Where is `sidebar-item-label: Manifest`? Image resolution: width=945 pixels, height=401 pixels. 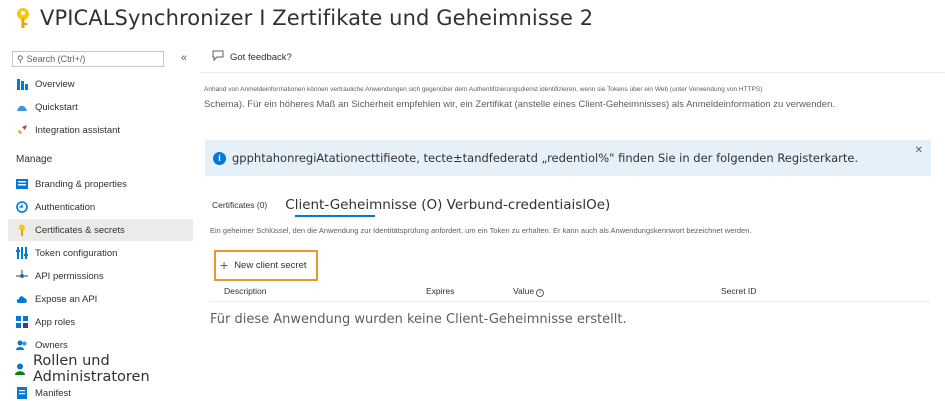 sidebar-item-label: Manifest is located at coordinates (53, 393).